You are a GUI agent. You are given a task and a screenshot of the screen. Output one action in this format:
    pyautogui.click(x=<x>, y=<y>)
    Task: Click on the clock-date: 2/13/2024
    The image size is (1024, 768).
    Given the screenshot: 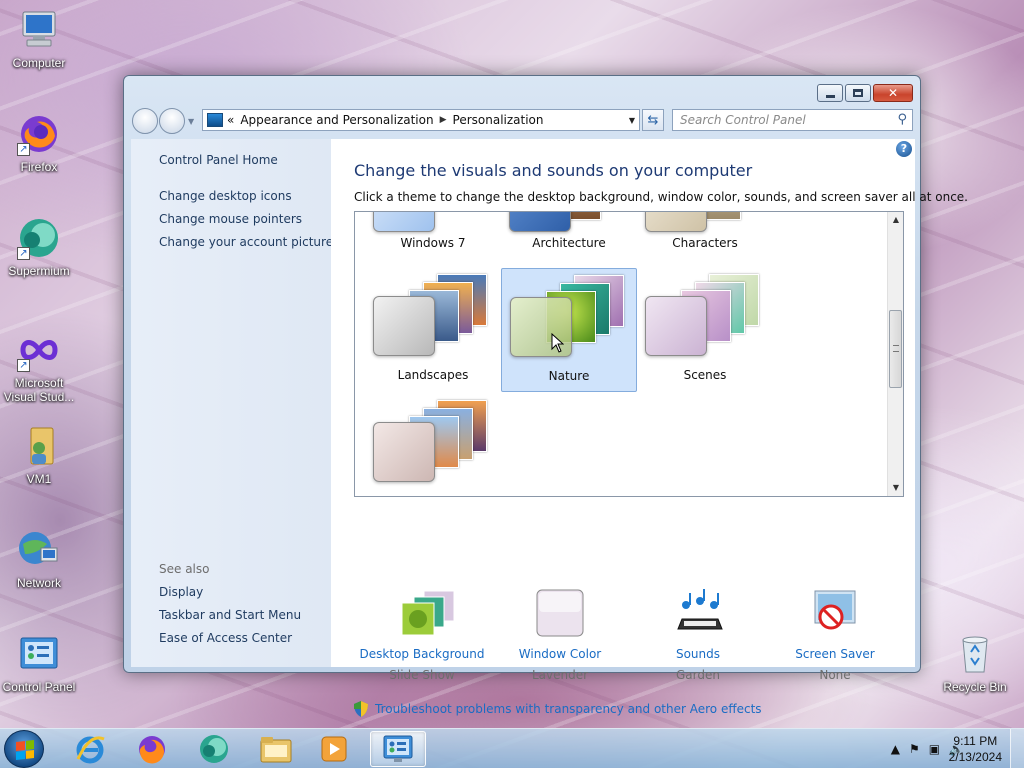 What is the action you would take?
    pyautogui.click(x=975, y=757)
    